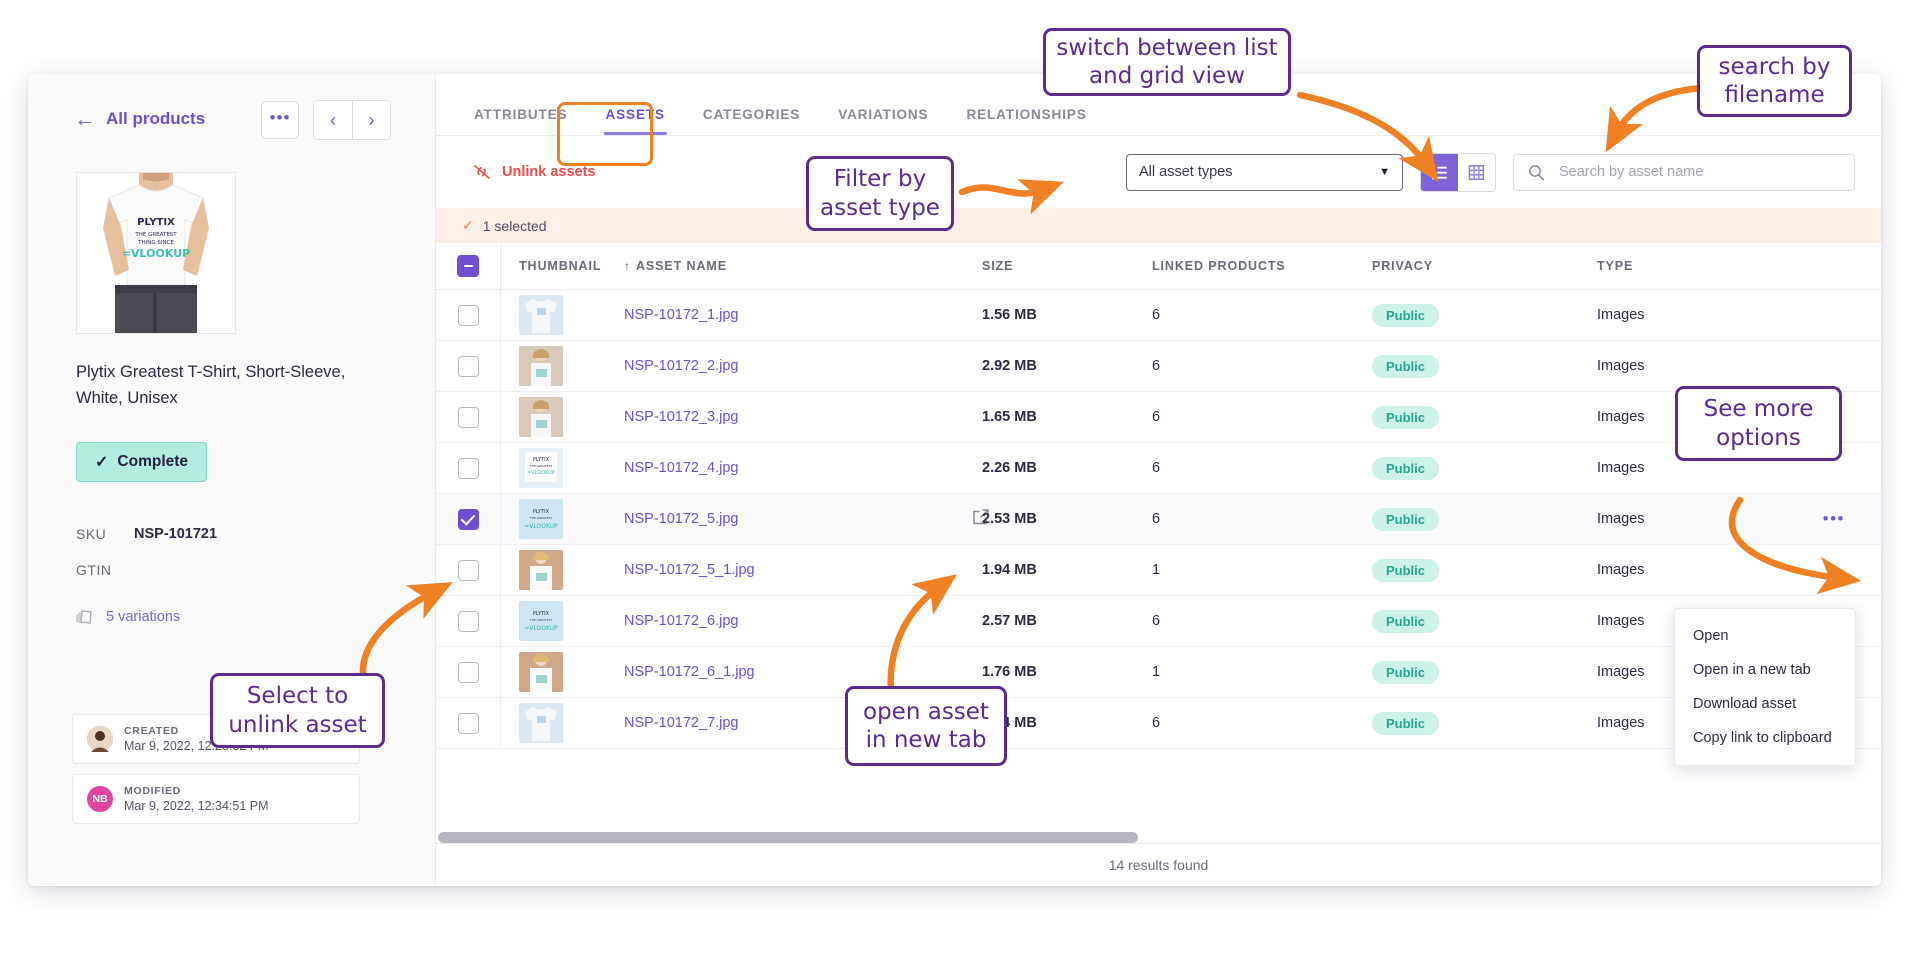 The width and height of the screenshot is (1920, 977). I want to click on row-thumbnail-cell, so click(556, 723).